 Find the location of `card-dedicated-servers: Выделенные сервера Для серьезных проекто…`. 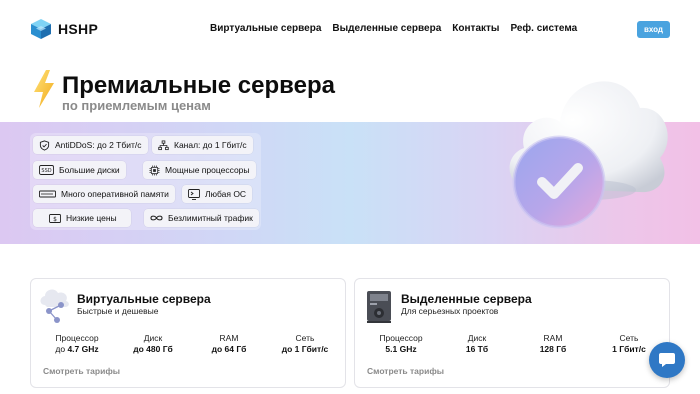

card-dedicated-servers: Выделенные сервера Для серьезных проекто… is located at coordinates (512, 333).